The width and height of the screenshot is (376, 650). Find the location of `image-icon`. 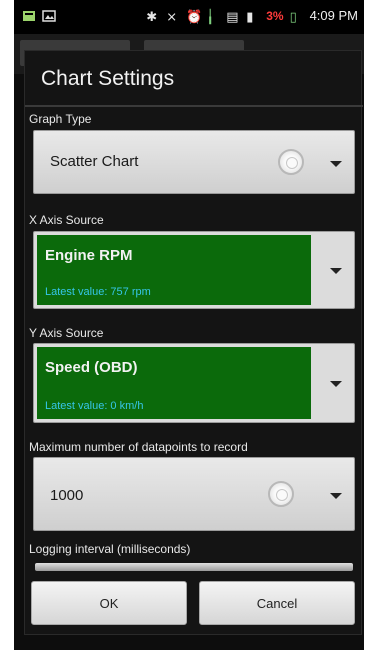

image-icon is located at coordinates (49, 16).